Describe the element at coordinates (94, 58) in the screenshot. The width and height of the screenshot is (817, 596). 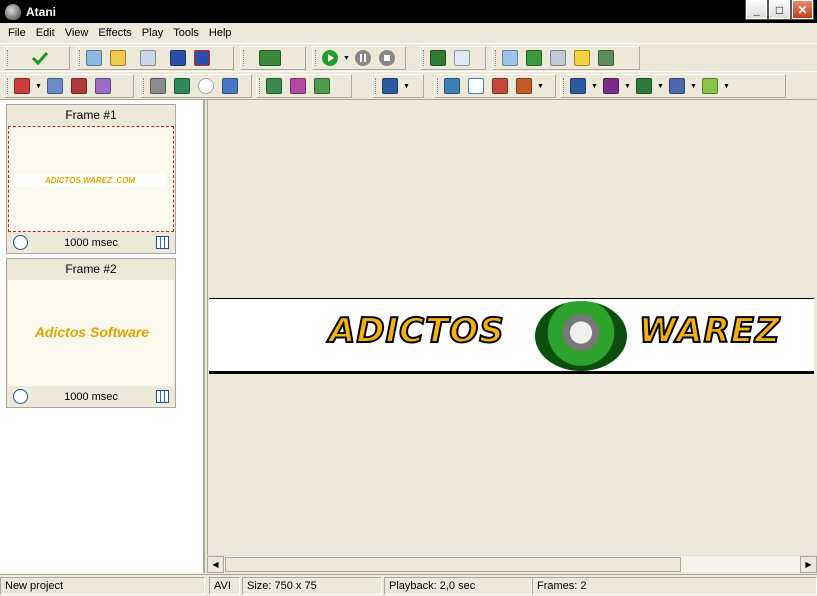
I see `open-gif-icon` at that location.